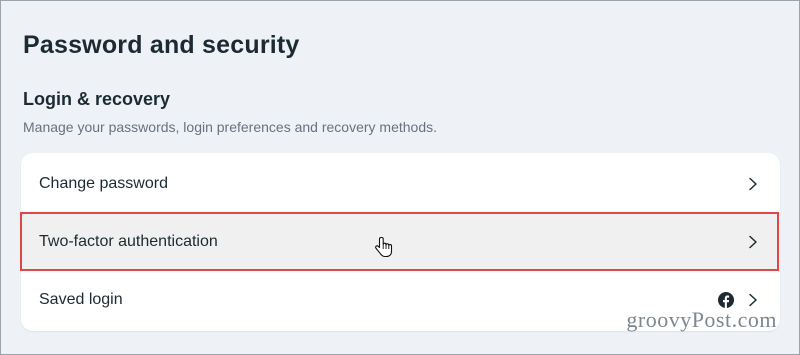  What do you see at coordinates (161, 45) in the screenshot?
I see `page-title: Password and security` at bounding box center [161, 45].